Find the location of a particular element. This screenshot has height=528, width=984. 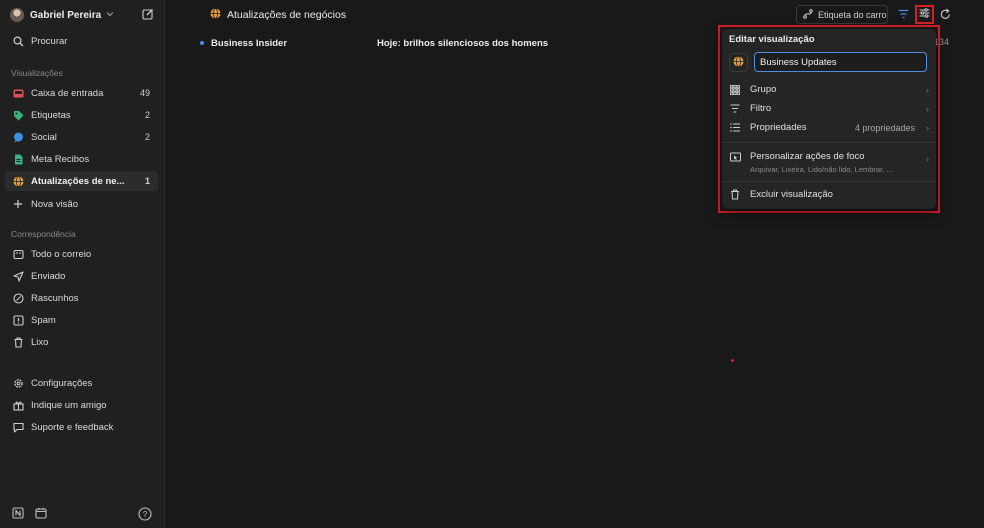

profile-name: Gabriel Pereira is located at coordinates (66, 15).